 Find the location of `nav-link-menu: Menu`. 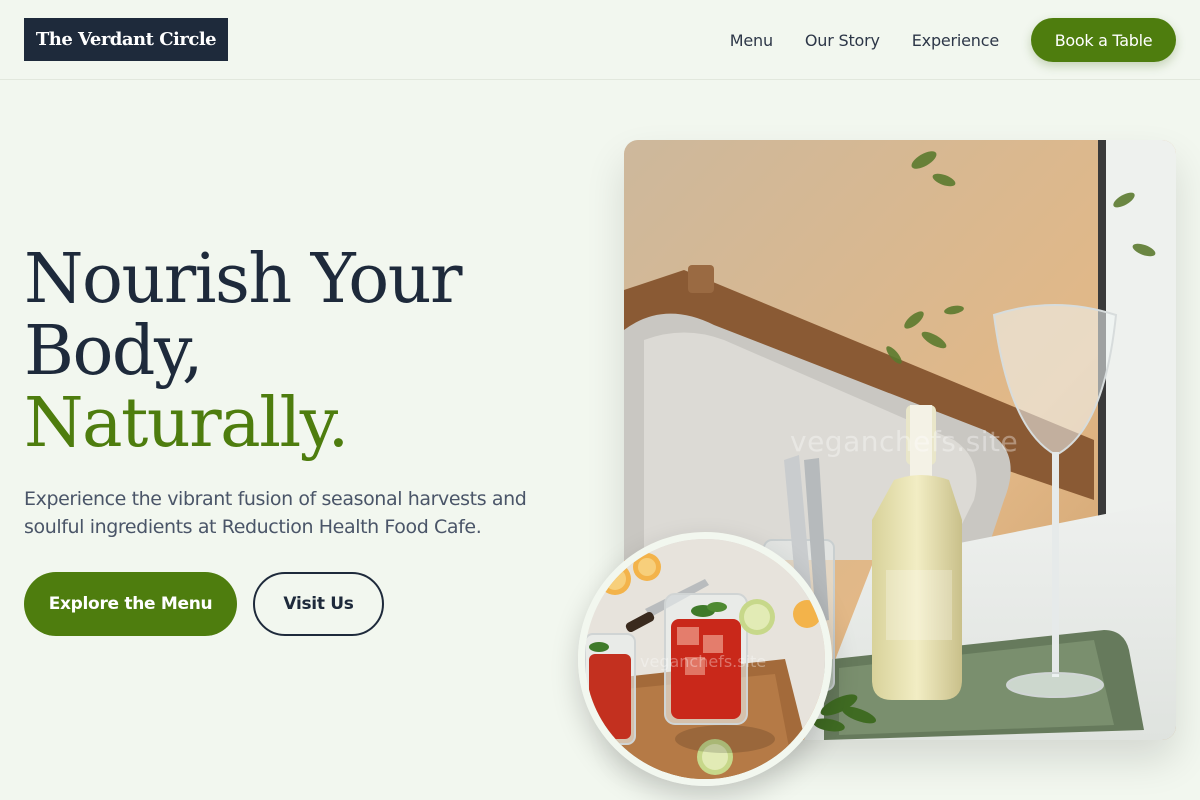

nav-link-menu: Menu is located at coordinates (751, 40).